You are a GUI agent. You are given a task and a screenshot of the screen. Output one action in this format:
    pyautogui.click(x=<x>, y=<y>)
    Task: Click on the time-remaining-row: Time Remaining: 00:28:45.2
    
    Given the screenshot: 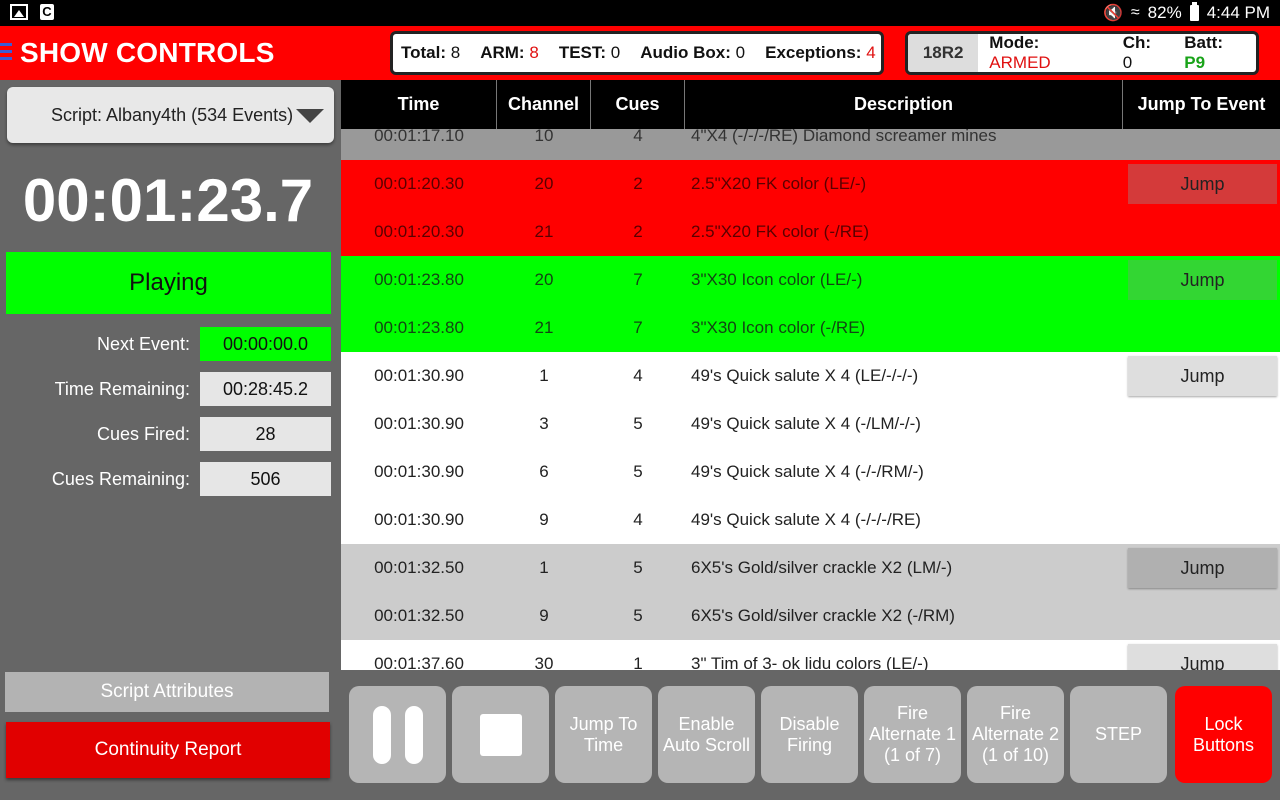 What is the action you would take?
    pyautogui.click(x=165, y=389)
    